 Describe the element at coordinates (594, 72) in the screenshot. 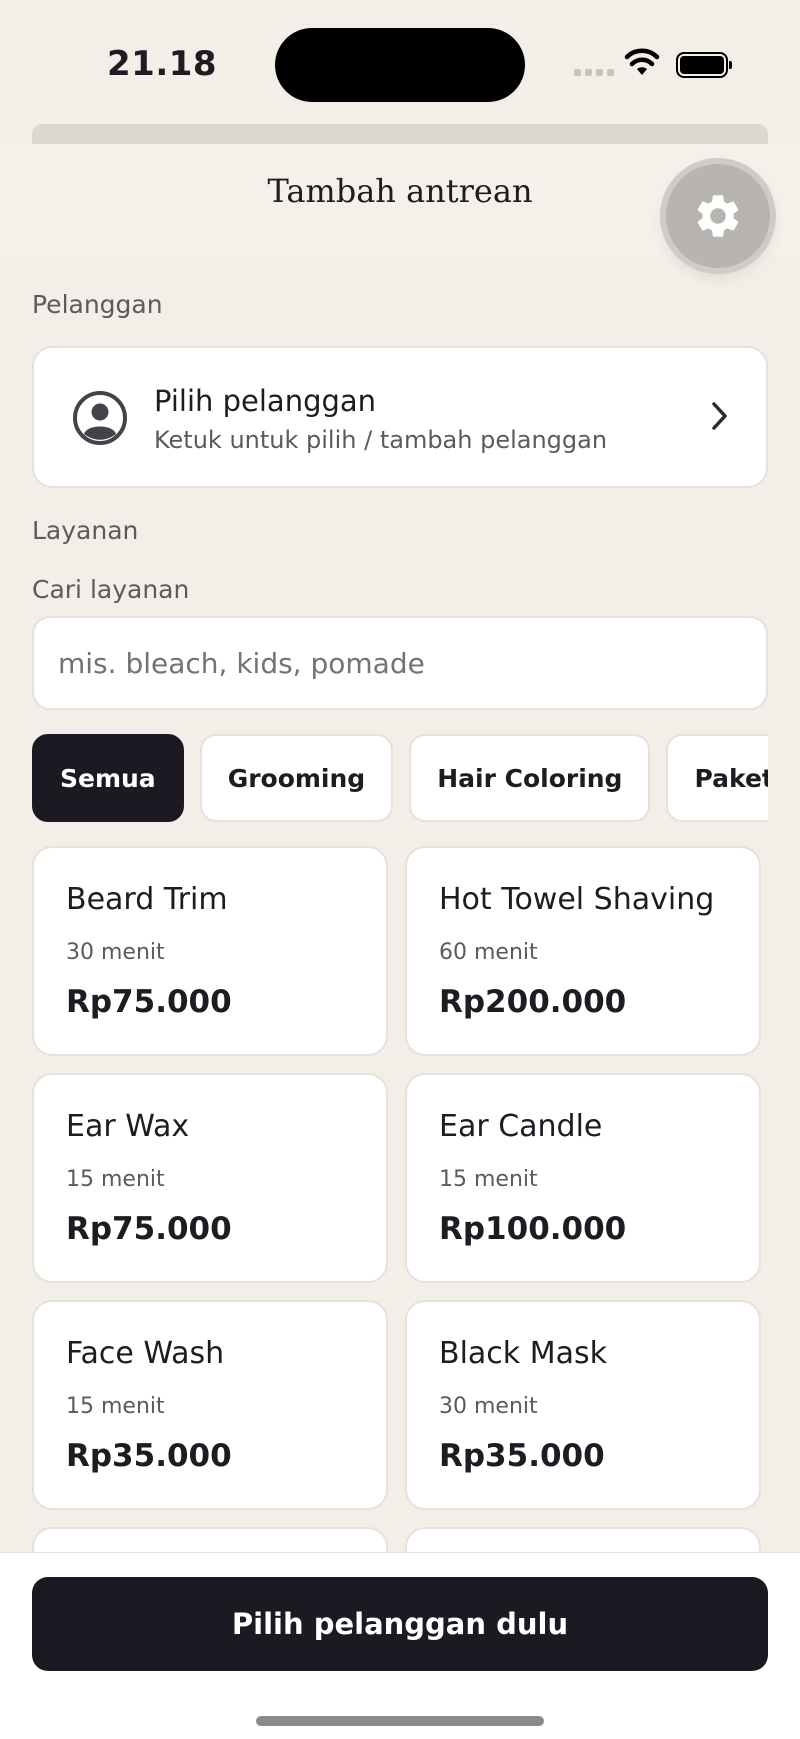

I see `cellular-signal-icon` at that location.